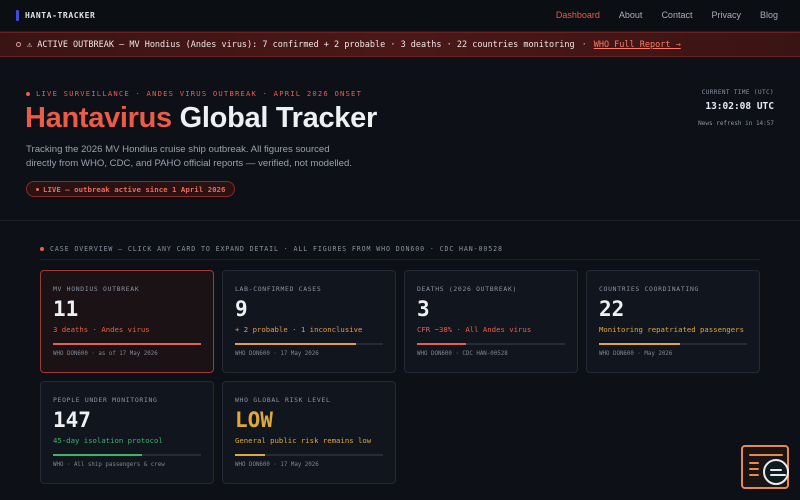 This screenshot has height=500, width=800. What do you see at coordinates (105, 354) in the screenshot?
I see `stat-card-source: WHO DON600 · as of 17 May 2026` at bounding box center [105, 354].